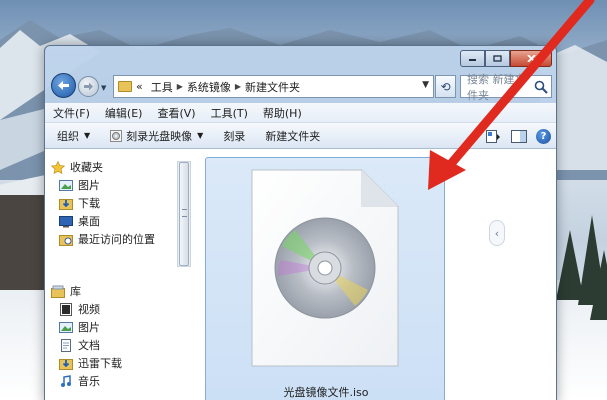 The width and height of the screenshot is (607, 400). What do you see at coordinates (100, 363) in the screenshot?
I see `sidebar-item-label: 迅雷下载` at bounding box center [100, 363].